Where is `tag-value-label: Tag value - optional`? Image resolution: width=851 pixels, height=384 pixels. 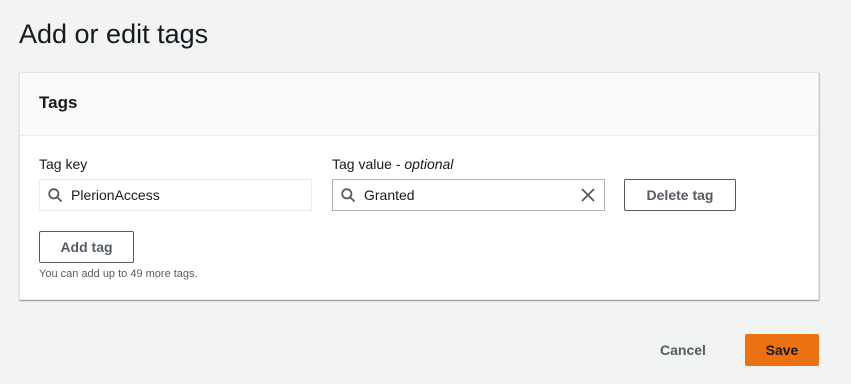 tag-value-label: Tag value - optional is located at coordinates (392, 164).